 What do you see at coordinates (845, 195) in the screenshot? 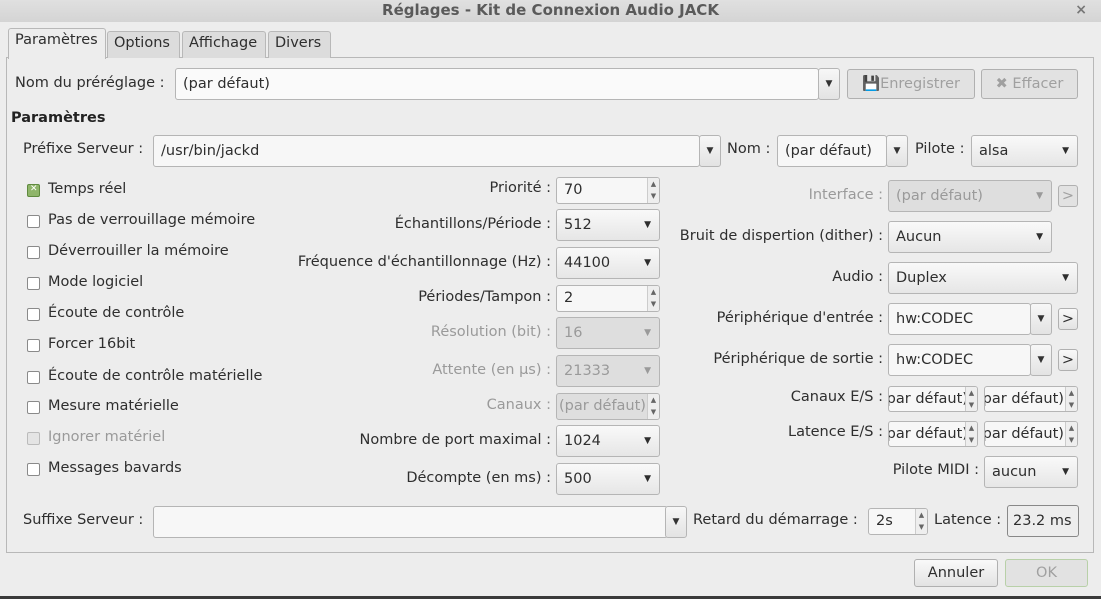
I see `interface-label: Interface :` at bounding box center [845, 195].